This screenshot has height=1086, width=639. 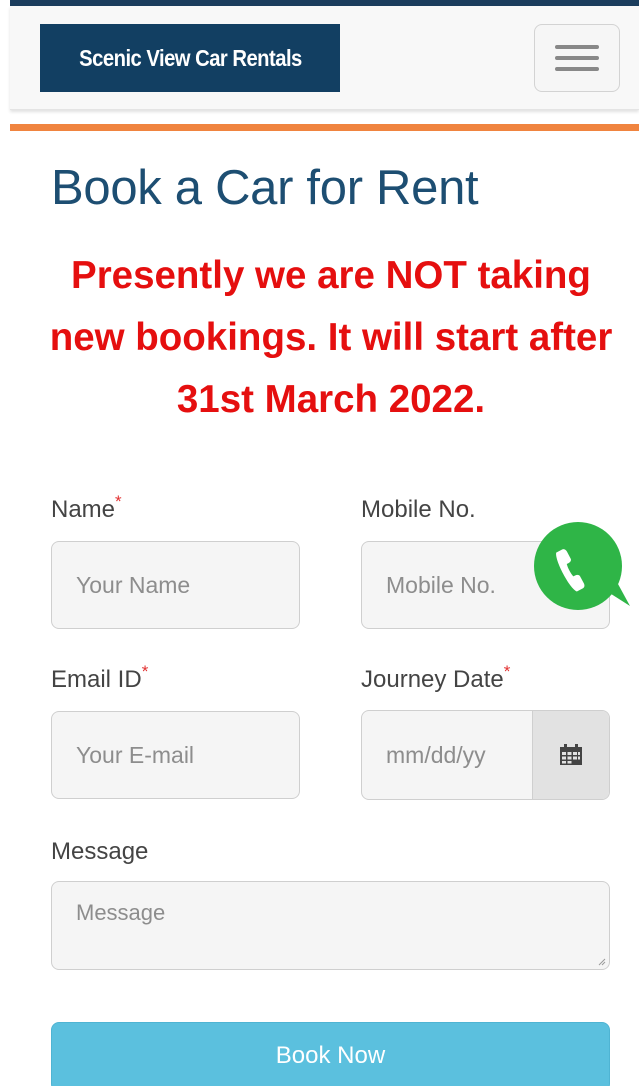 What do you see at coordinates (265, 188) in the screenshot?
I see `page-title: Book a Car for Rent` at bounding box center [265, 188].